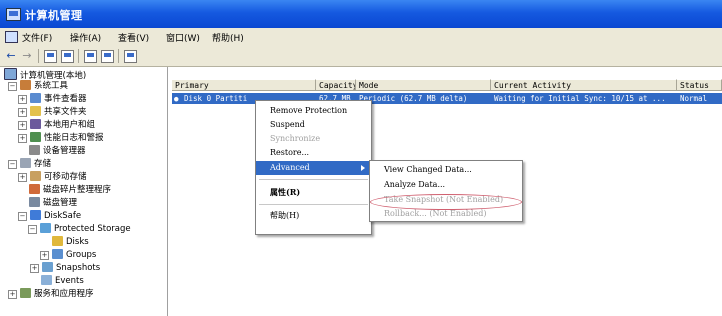  What do you see at coordinates (85, 37) in the screenshot?
I see `menu-action: 操作(A)` at bounding box center [85, 37].